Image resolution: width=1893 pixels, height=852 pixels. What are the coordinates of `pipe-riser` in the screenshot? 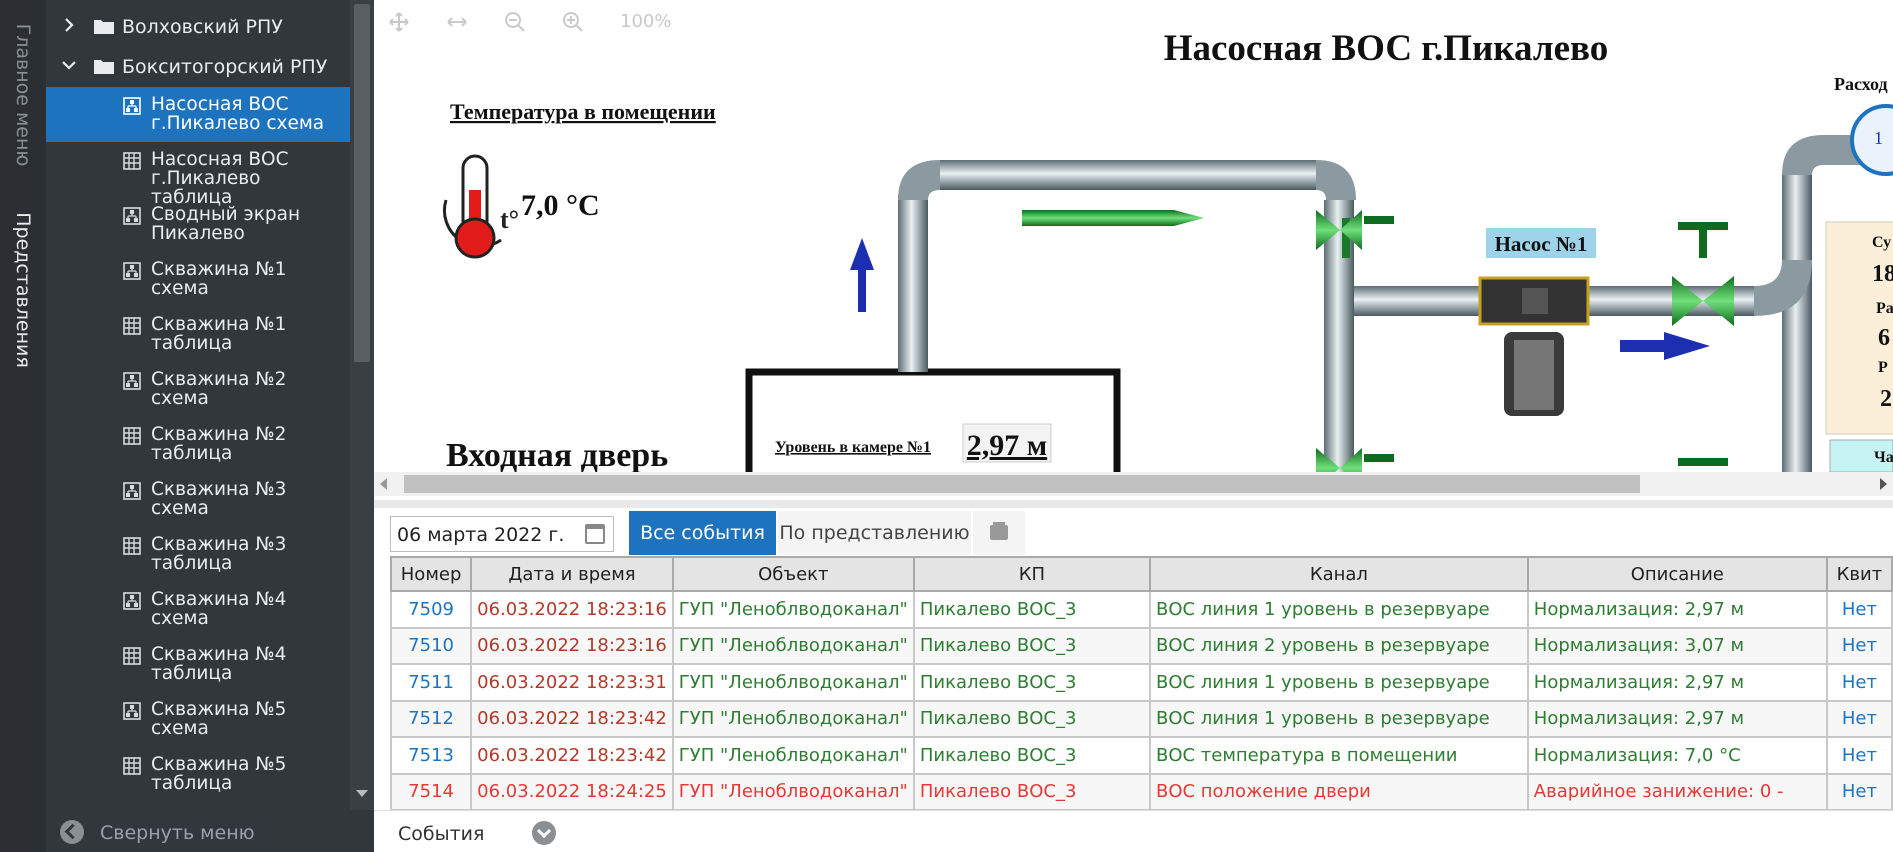 It's located at (913, 283).